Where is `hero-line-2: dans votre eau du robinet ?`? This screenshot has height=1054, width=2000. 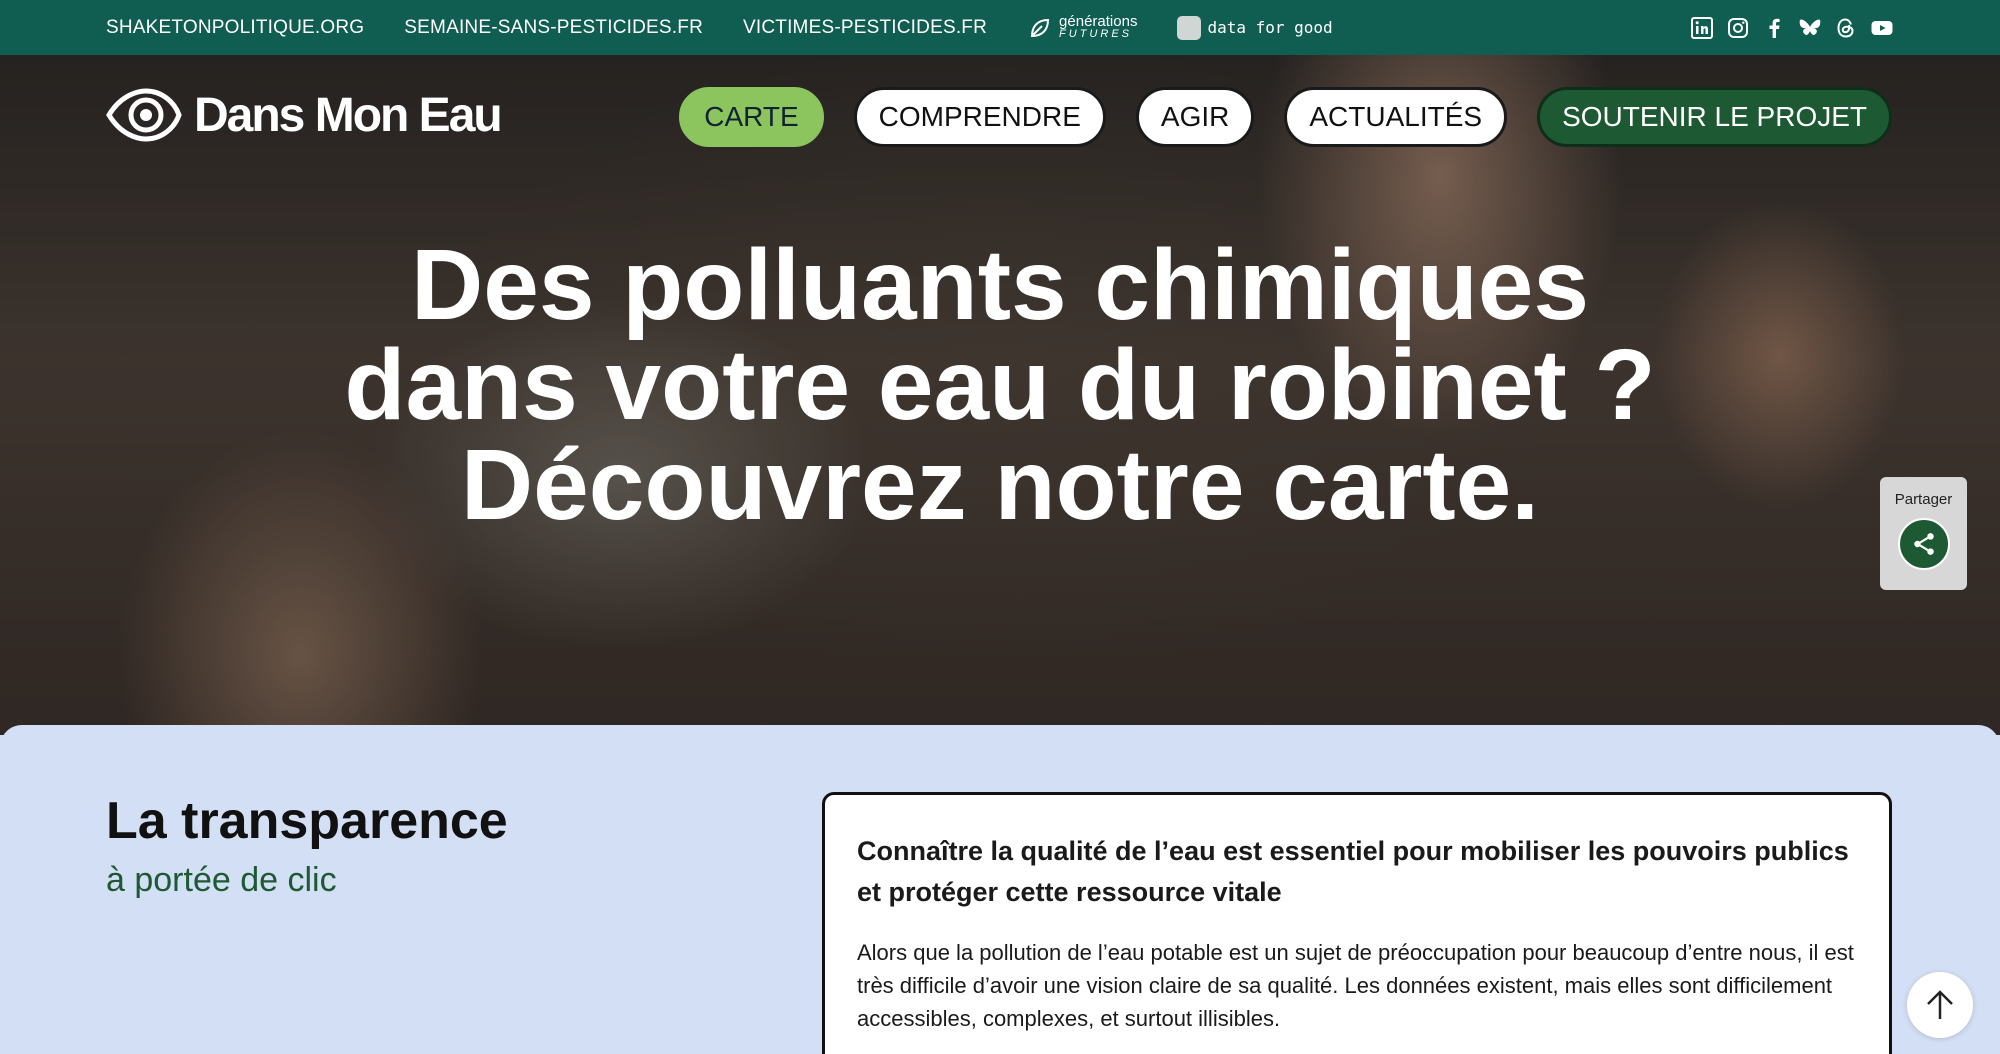
hero-line-2: dans votre eau du robinet ? is located at coordinates (1000, 385).